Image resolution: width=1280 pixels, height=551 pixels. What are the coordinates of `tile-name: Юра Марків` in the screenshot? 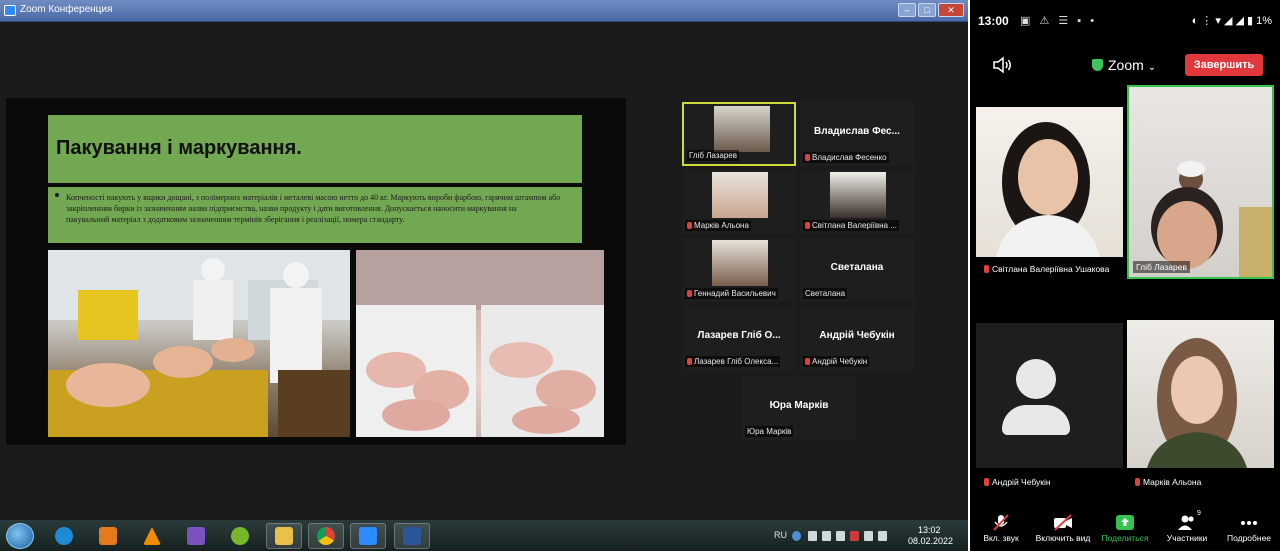 It's located at (799, 405).